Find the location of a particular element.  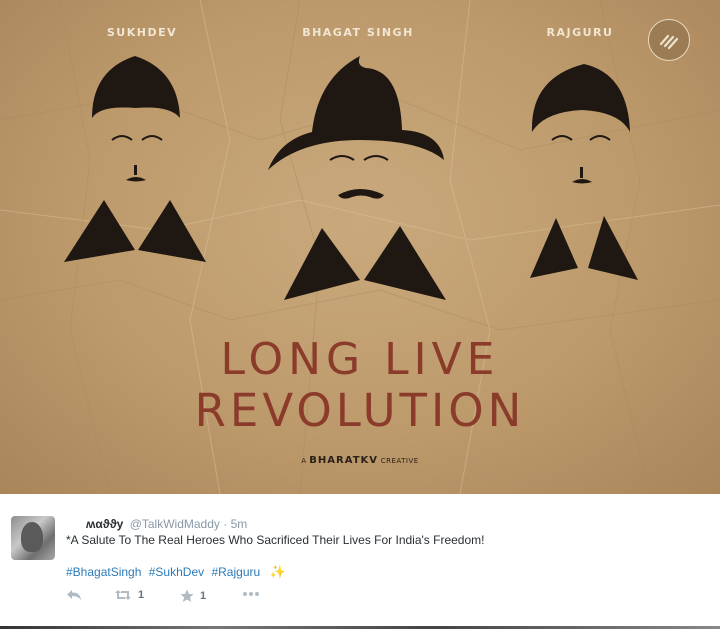

name-bhagat-singh: BHAGAT SINGH is located at coordinates (358, 32).